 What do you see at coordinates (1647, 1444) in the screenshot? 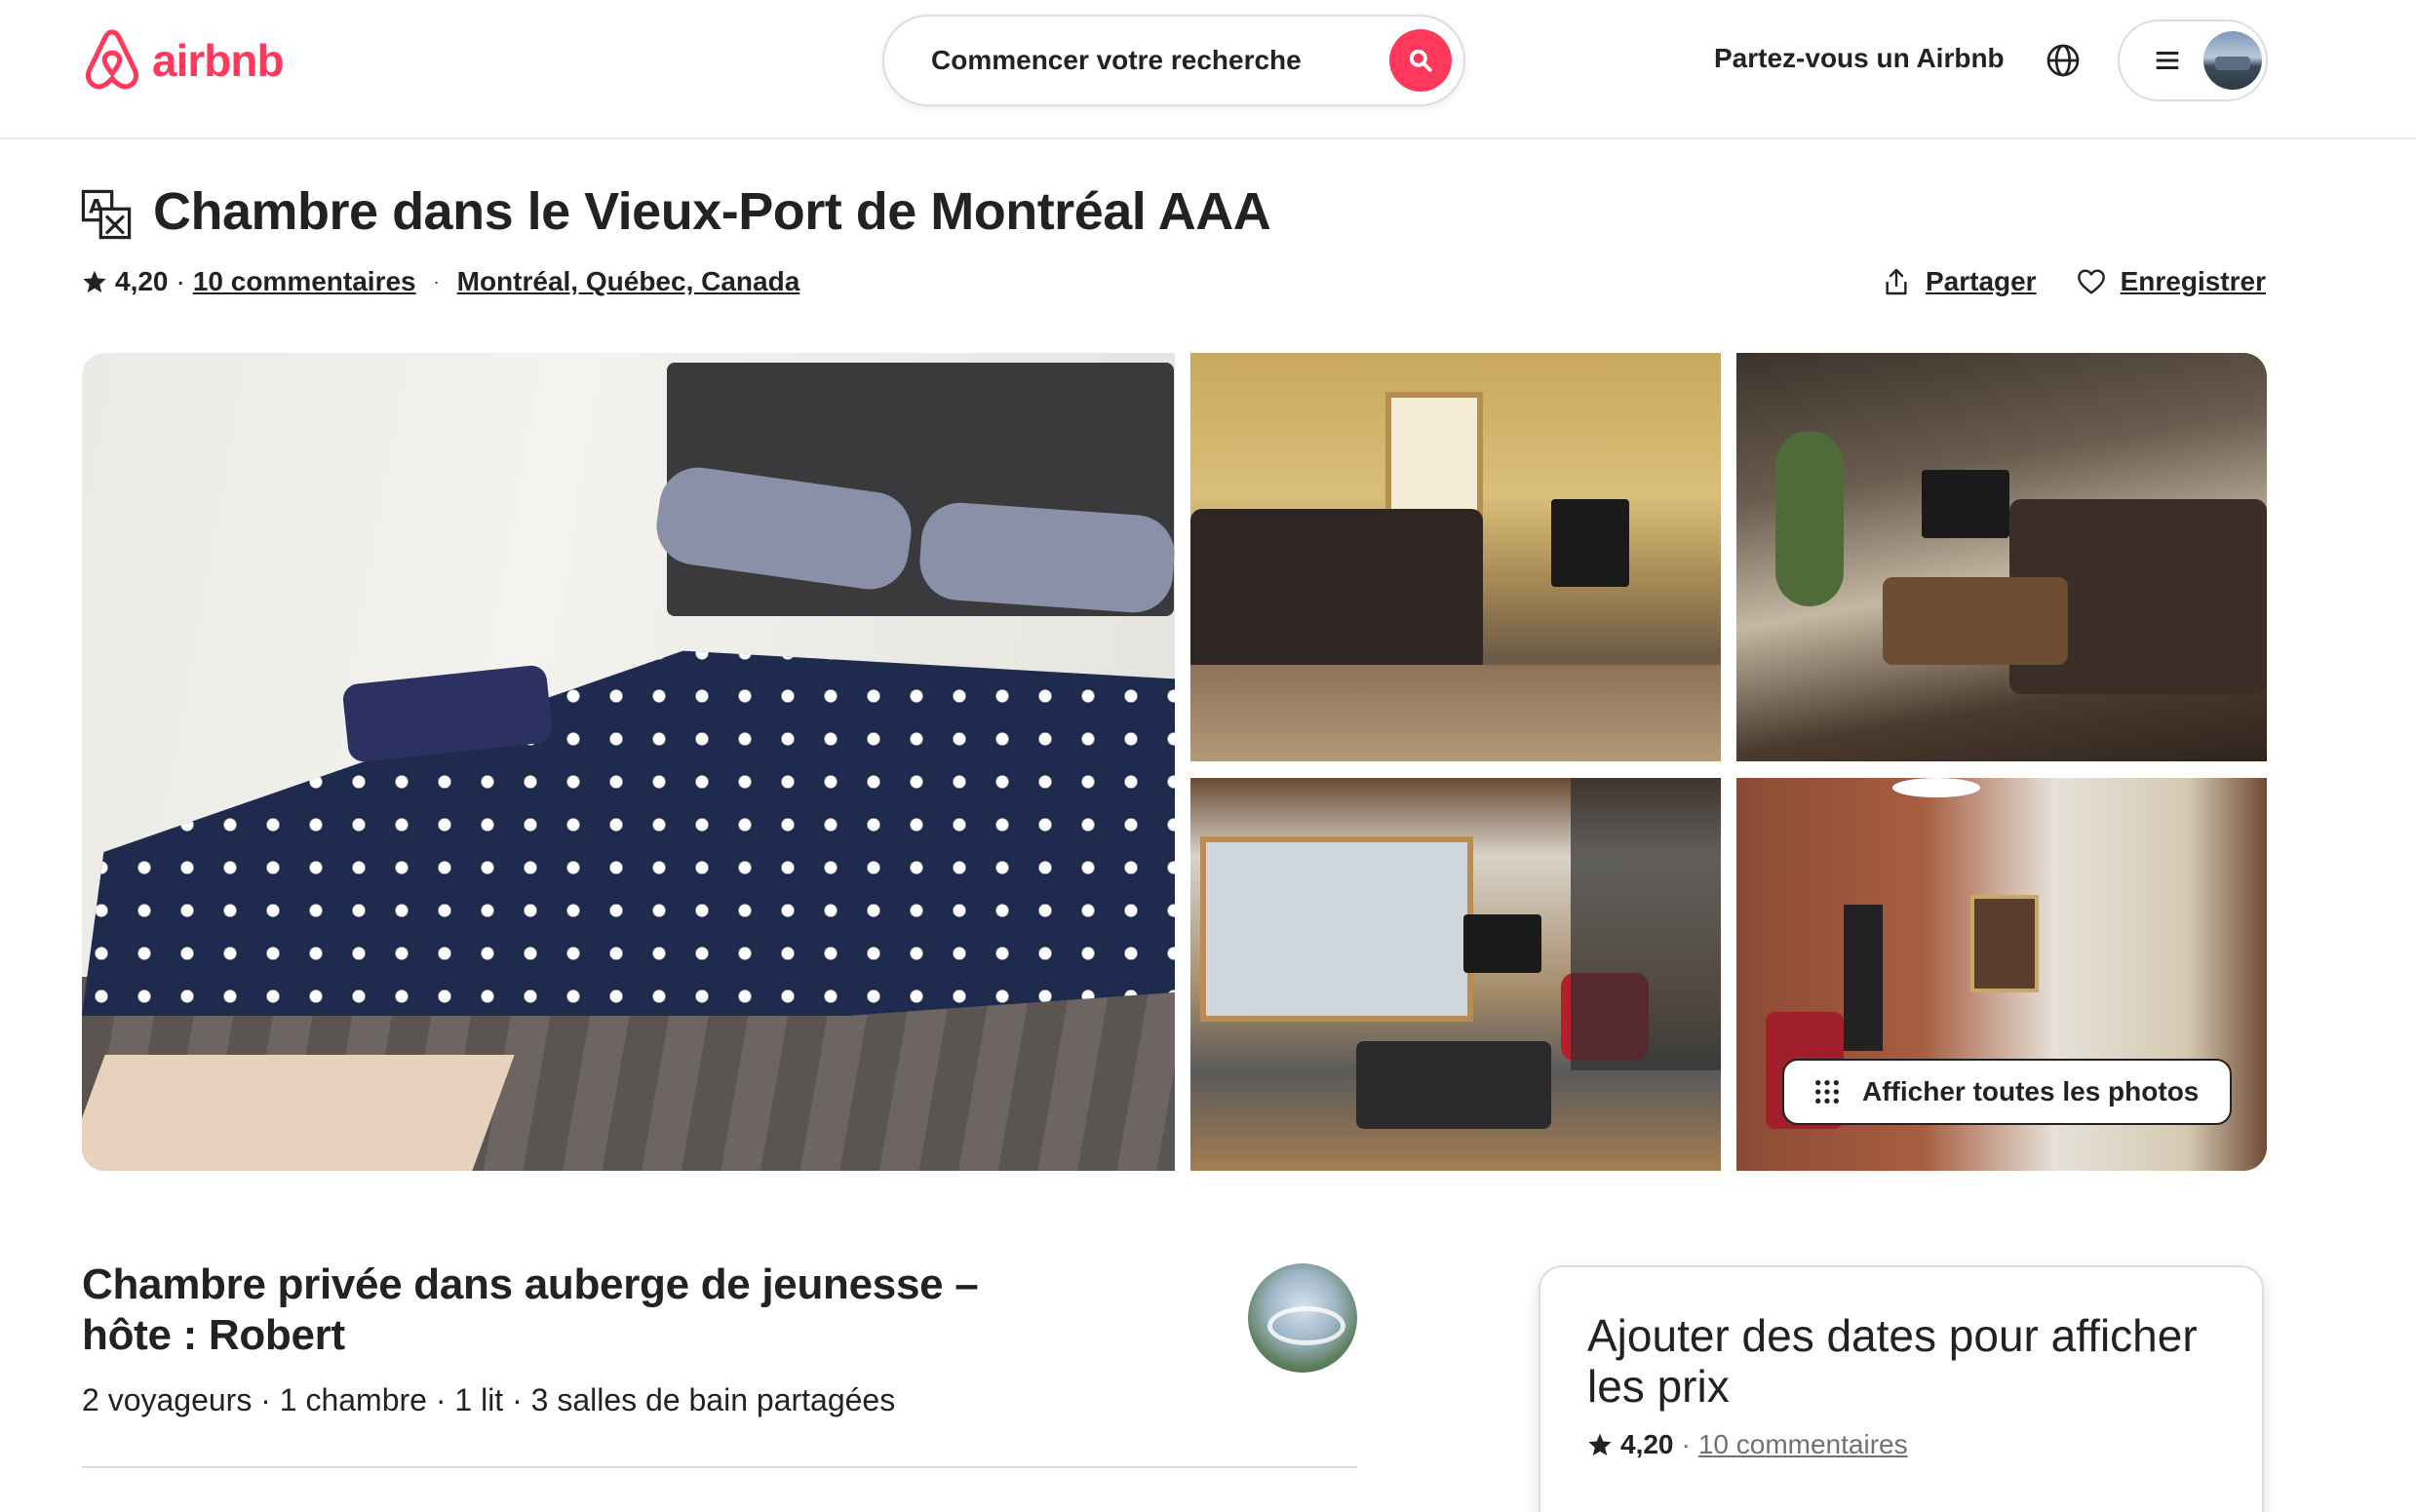
I see `booking-rating-value: 4,20` at bounding box center [1647, 1444].